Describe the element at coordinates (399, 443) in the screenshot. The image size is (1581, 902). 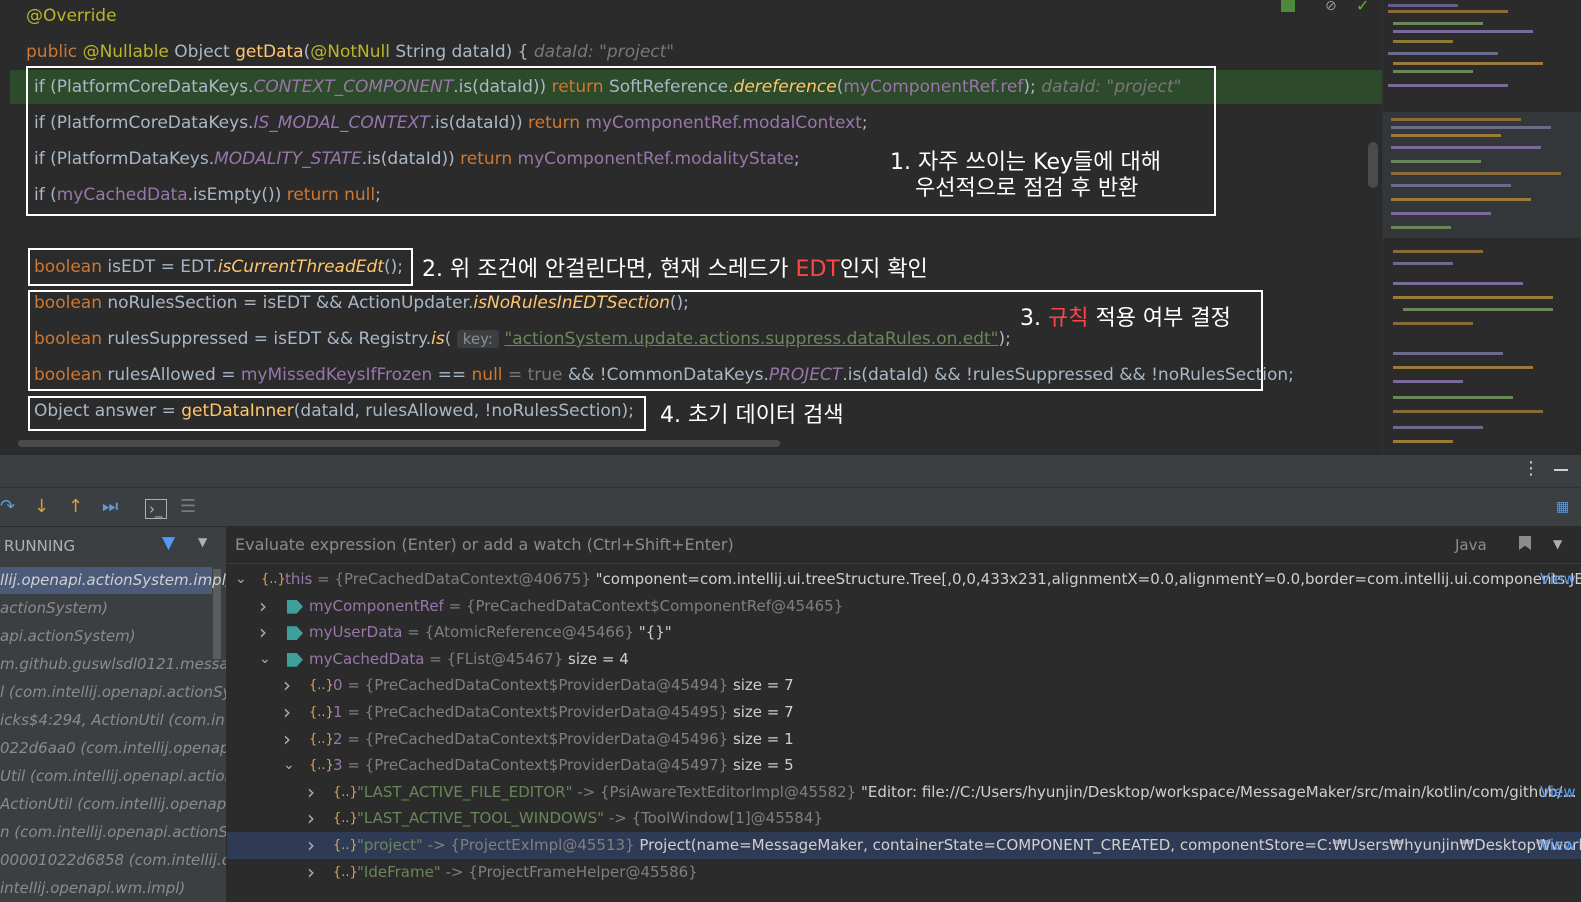
I see `horizontal-scrollbar` at that location.